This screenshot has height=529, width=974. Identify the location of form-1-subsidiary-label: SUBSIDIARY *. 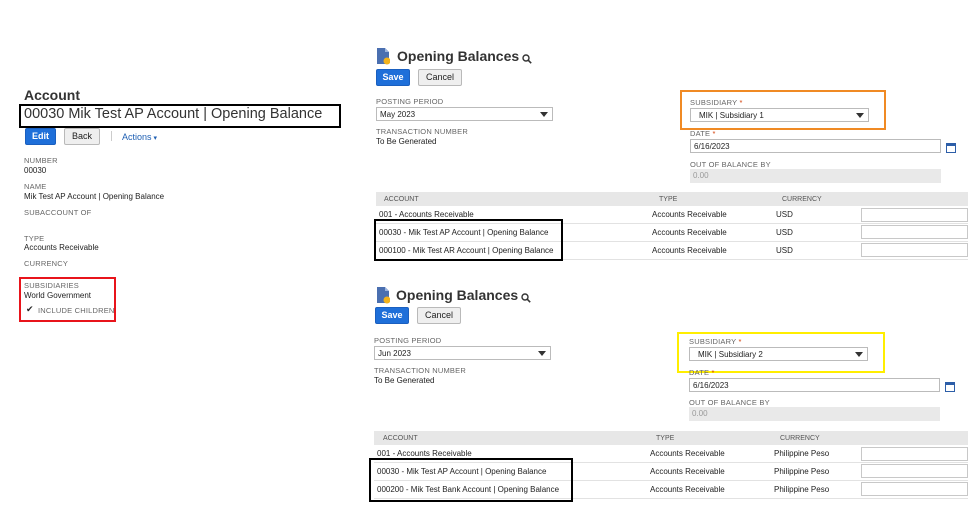
(716, 102).